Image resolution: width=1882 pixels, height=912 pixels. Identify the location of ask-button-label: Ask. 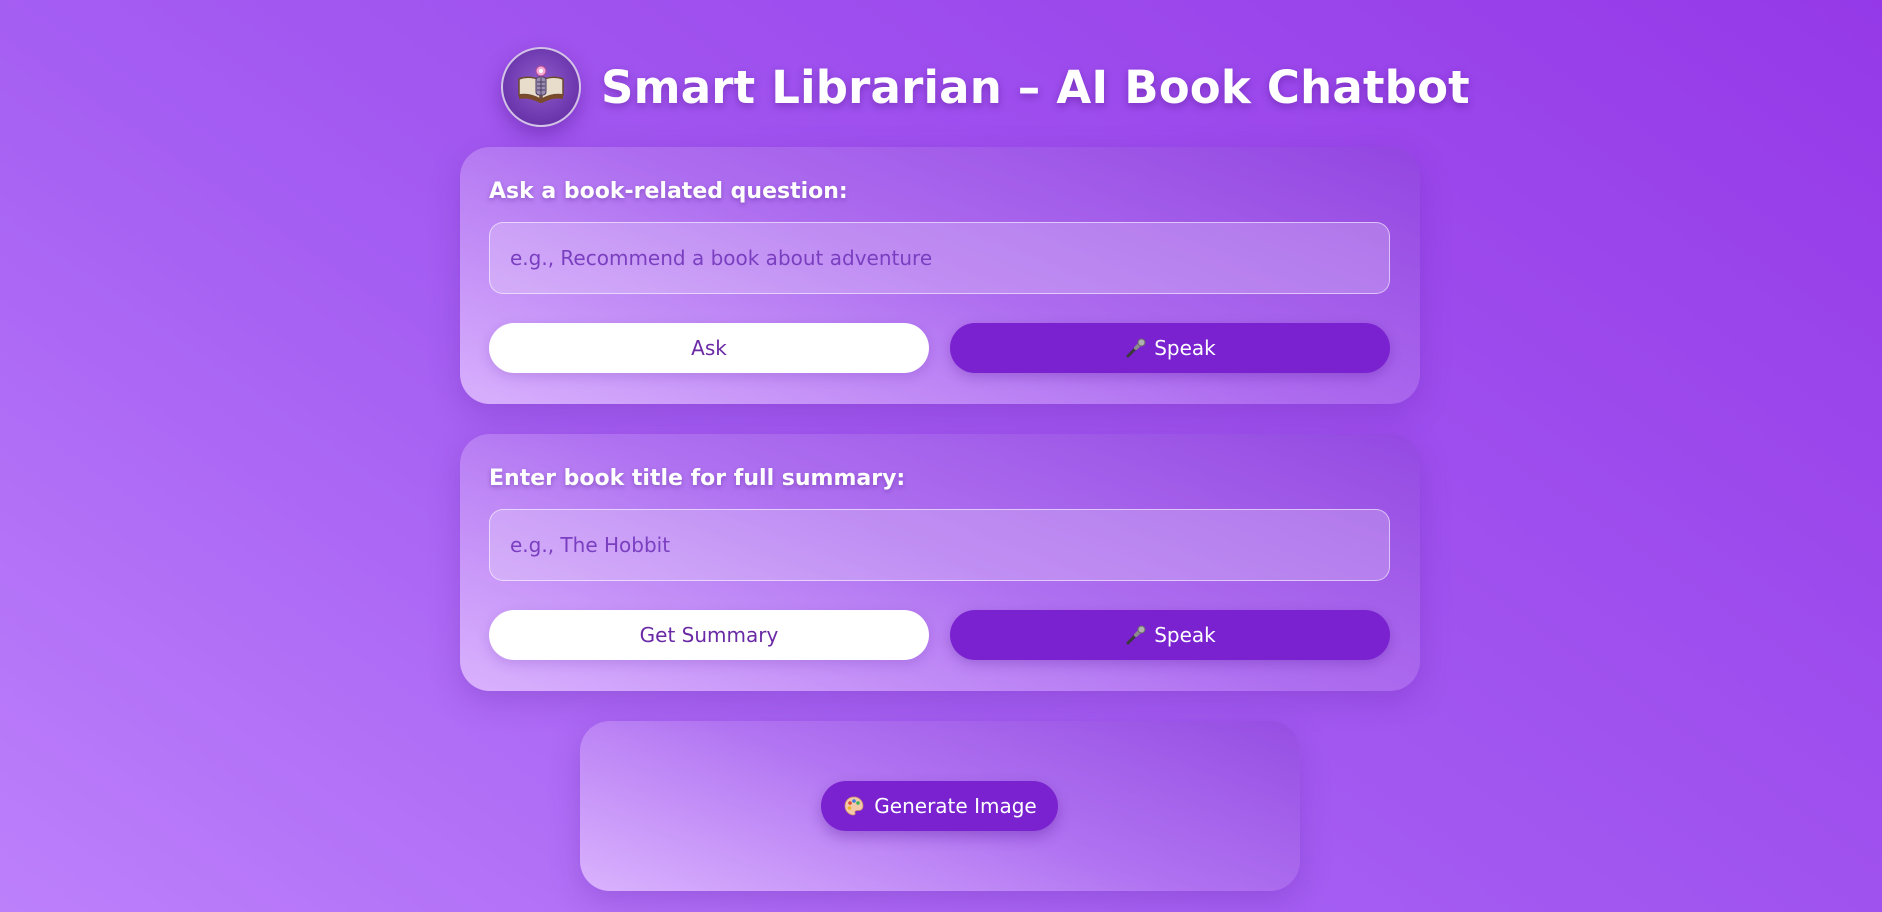
(709, 348).